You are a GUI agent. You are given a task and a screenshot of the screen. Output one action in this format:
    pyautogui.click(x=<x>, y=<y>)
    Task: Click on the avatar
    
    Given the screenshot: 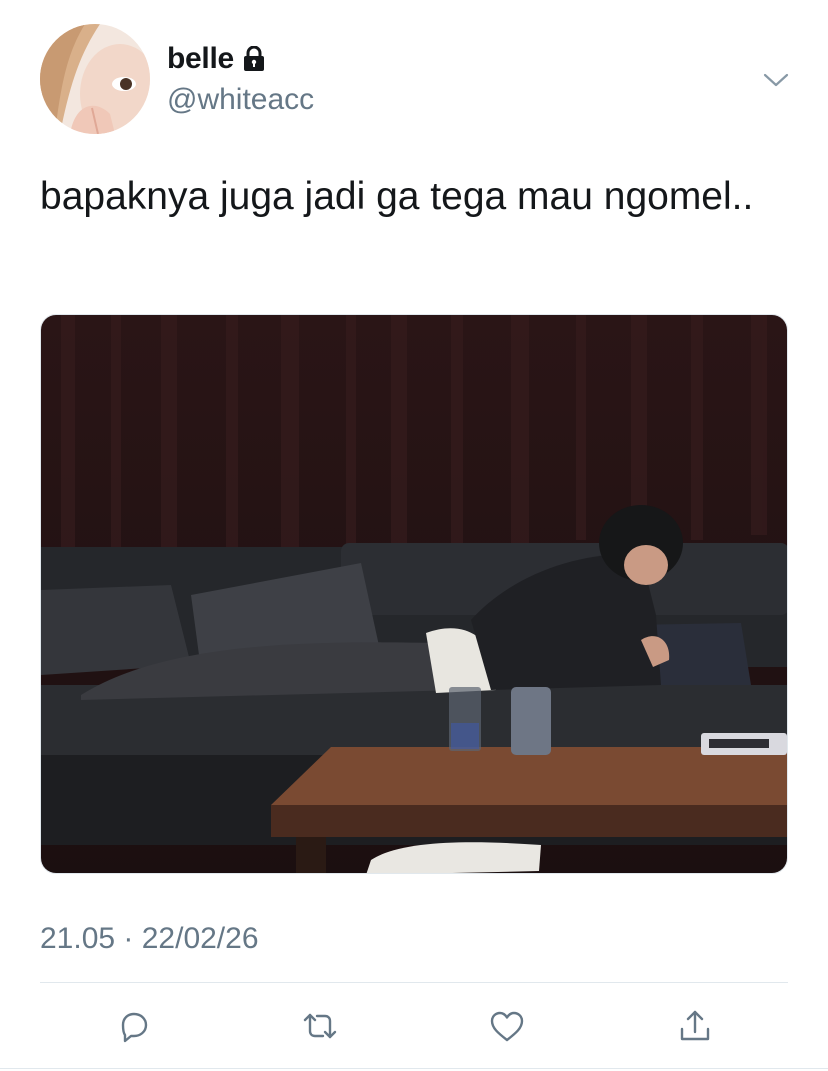 What is the action you would take?
    pyautogui.click(x=95, y=79)
    